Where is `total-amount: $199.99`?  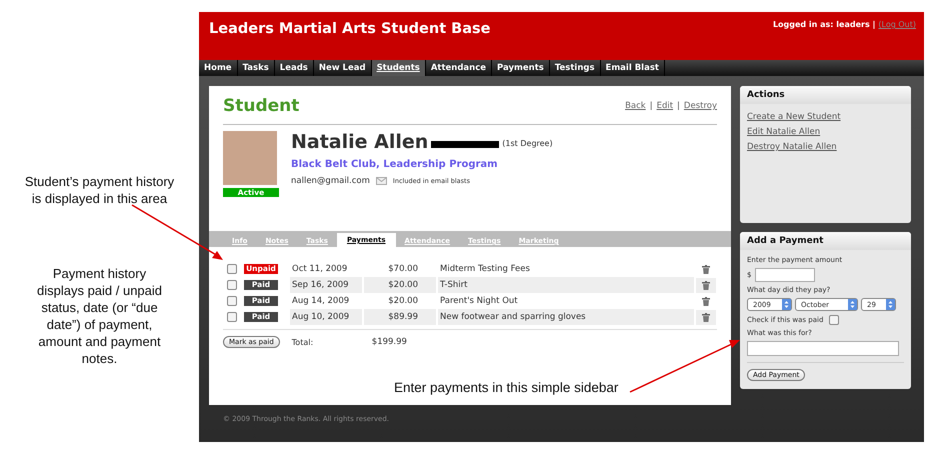 total-amount: $199.99 is located at coordinates (389, 342).